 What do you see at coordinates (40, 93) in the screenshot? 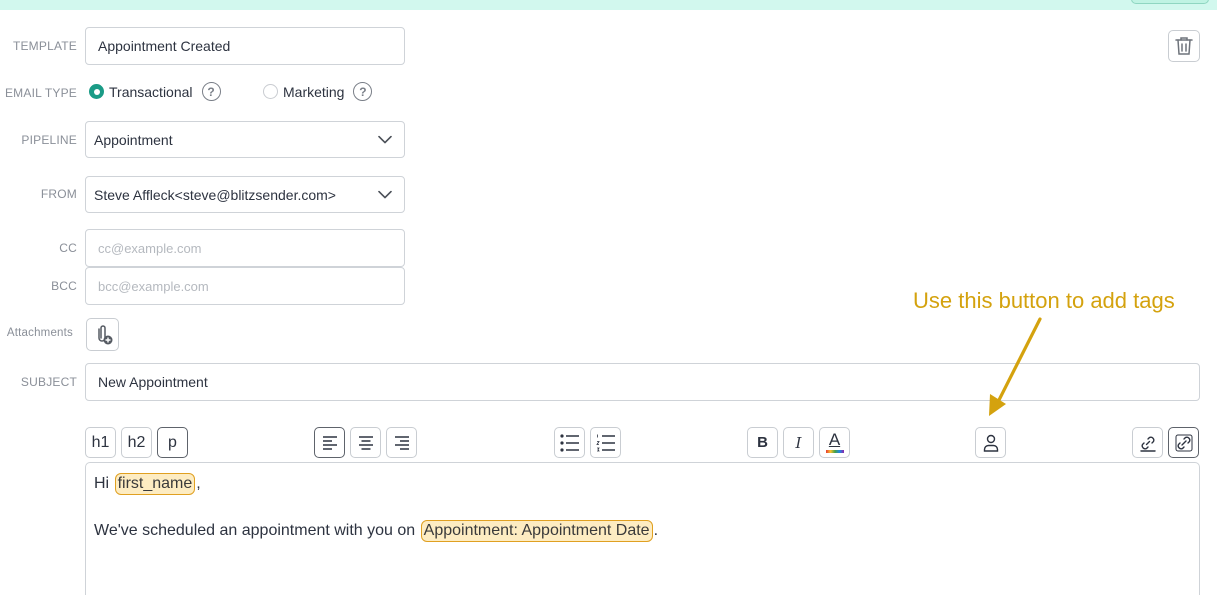
I see `email-type-label: EMAIL TYPE` at bounding box center [40, 93].